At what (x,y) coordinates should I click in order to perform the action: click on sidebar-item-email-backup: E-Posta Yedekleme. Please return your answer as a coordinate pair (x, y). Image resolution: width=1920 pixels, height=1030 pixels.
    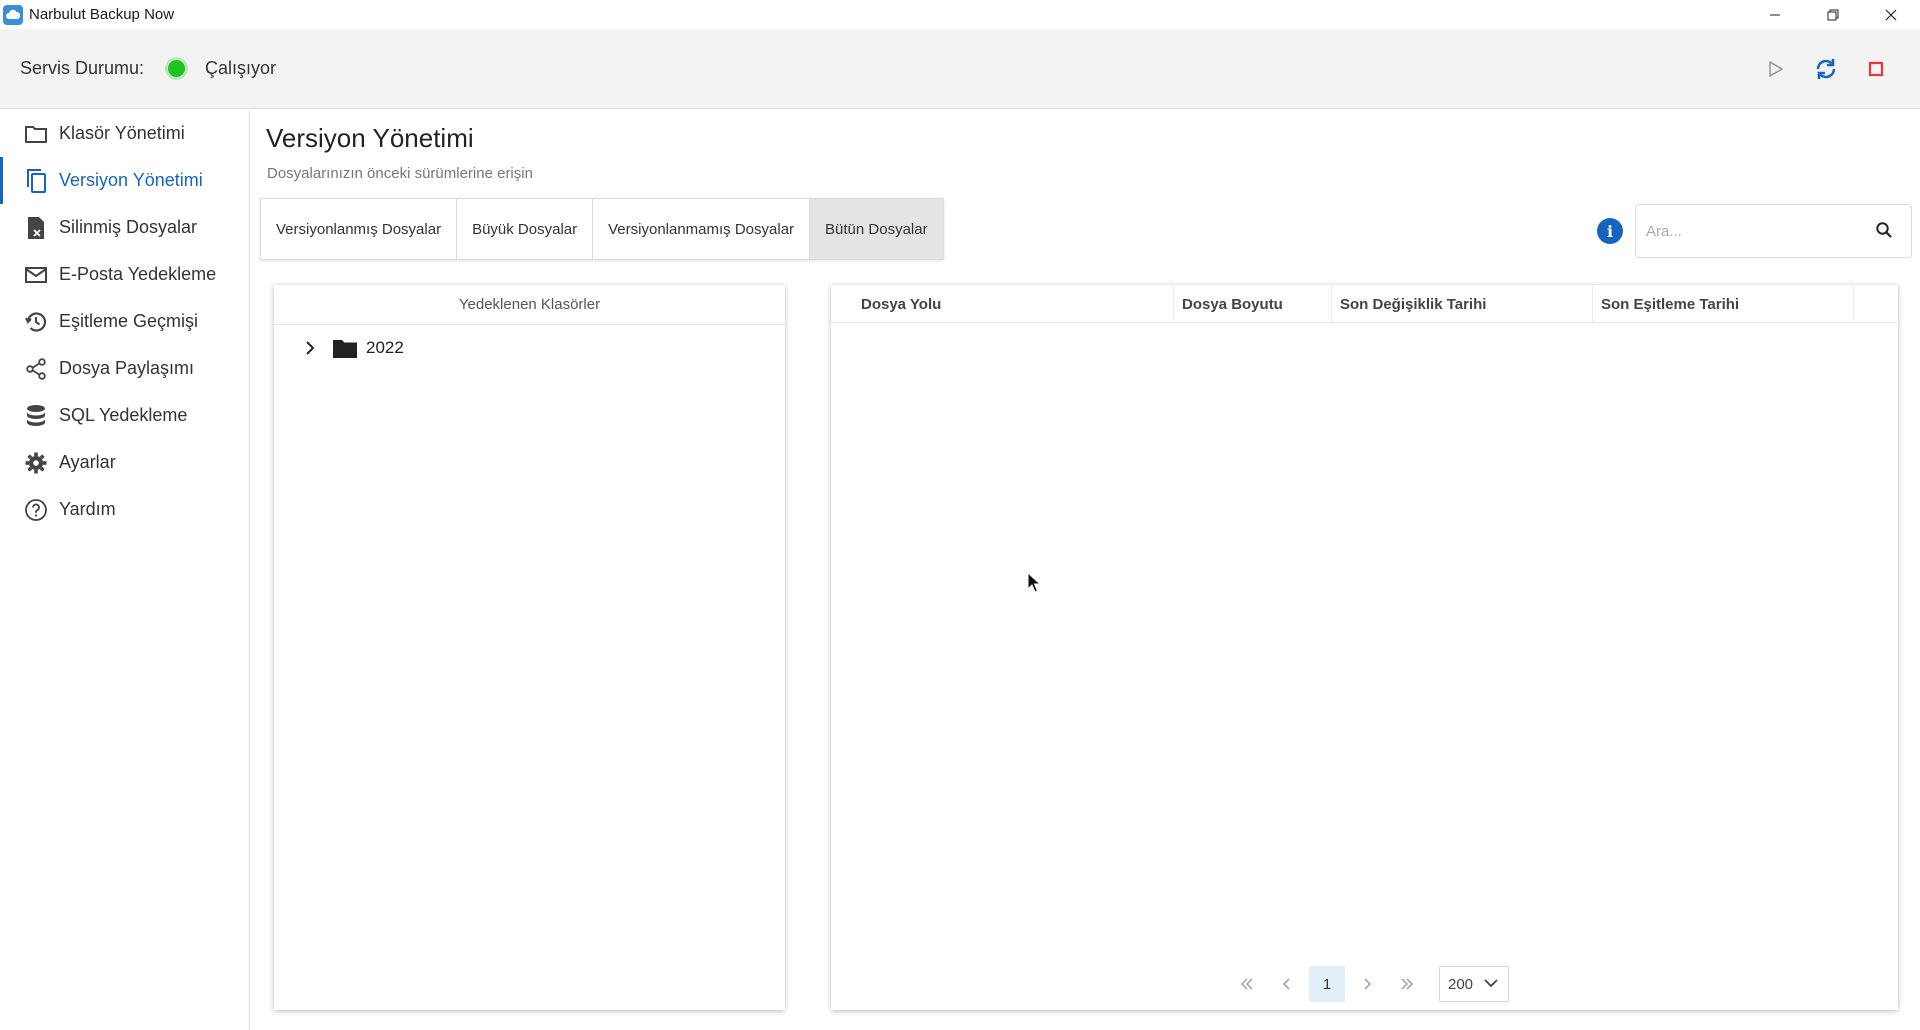
    Looking at the image, I should click on (124, 274).